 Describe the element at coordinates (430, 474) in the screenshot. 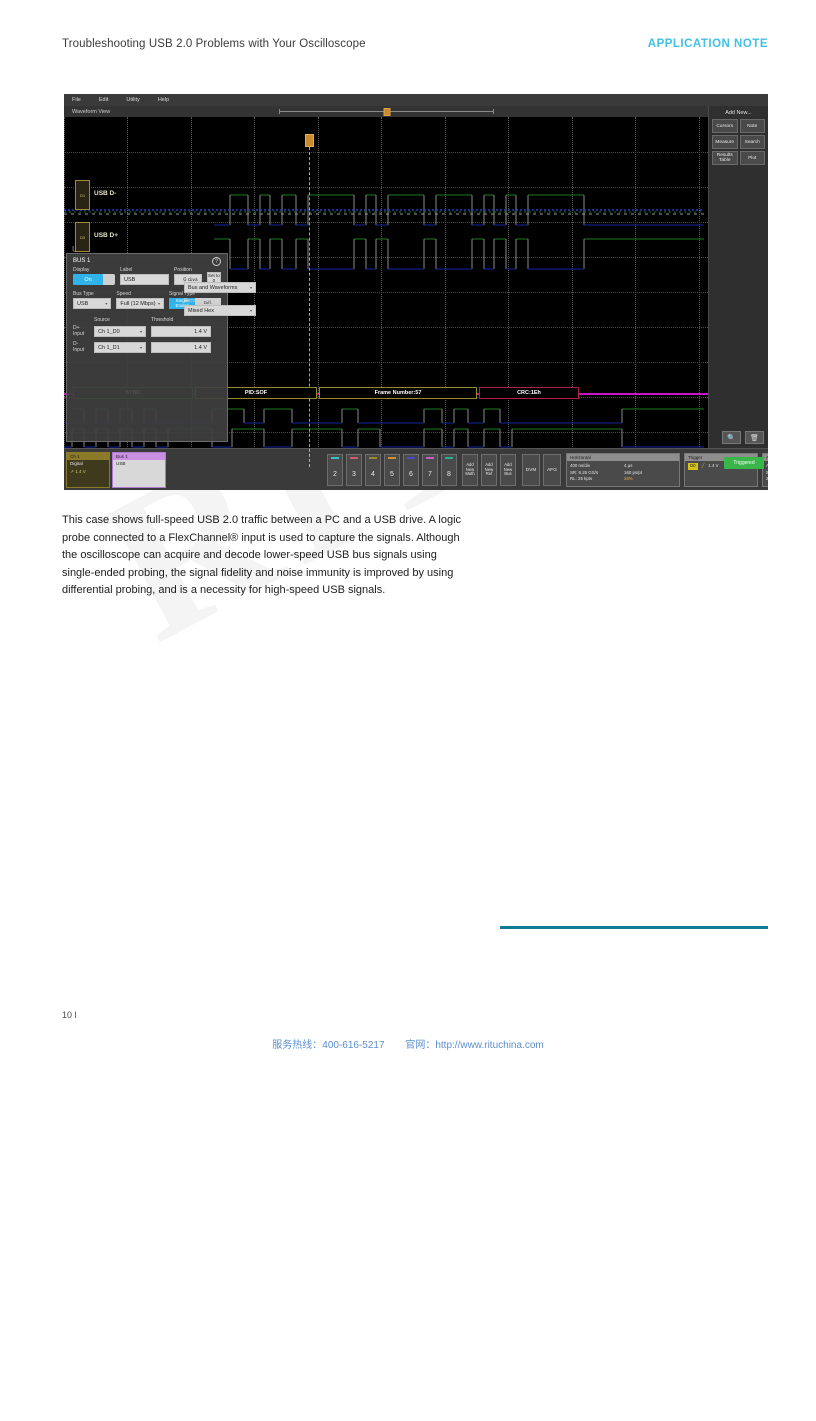

I see `channel-button-label: 7` at that location.